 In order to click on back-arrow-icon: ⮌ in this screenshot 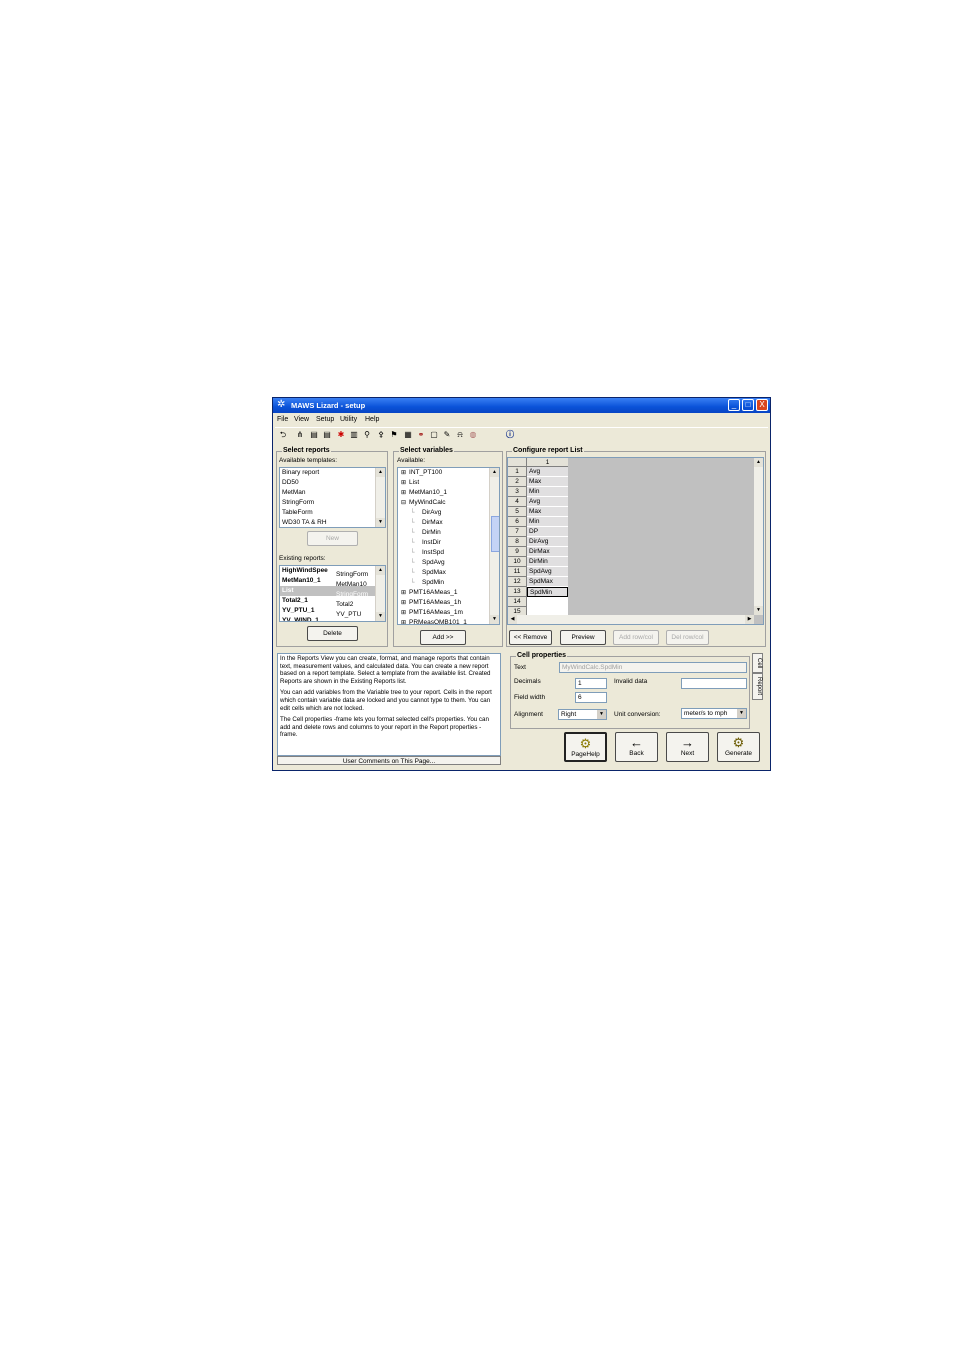, I will do `click(283, 435)`.